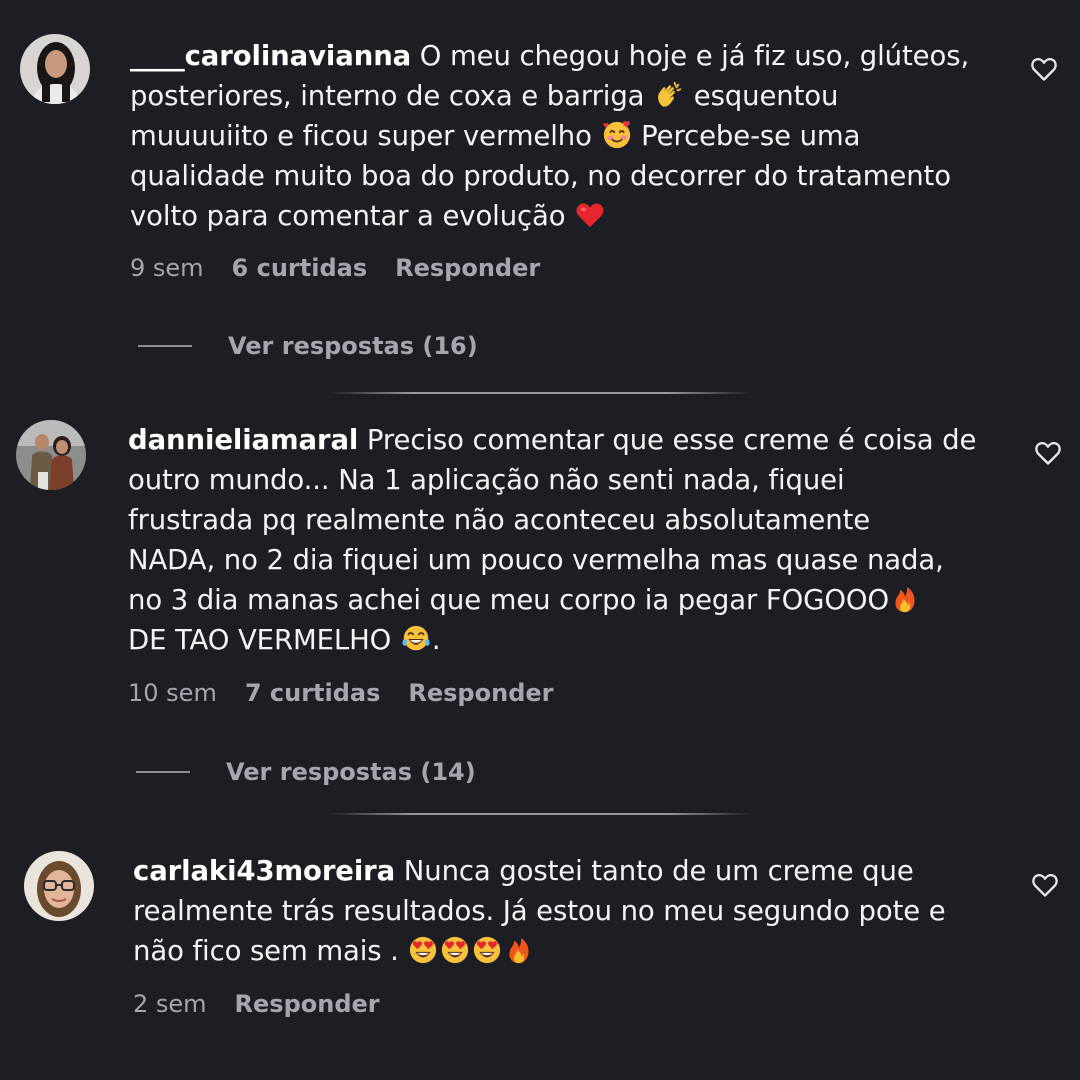 The image size is (1080, 1080). I want to click on comment-text-segment: não fico sem mais ., so click(266, 951).